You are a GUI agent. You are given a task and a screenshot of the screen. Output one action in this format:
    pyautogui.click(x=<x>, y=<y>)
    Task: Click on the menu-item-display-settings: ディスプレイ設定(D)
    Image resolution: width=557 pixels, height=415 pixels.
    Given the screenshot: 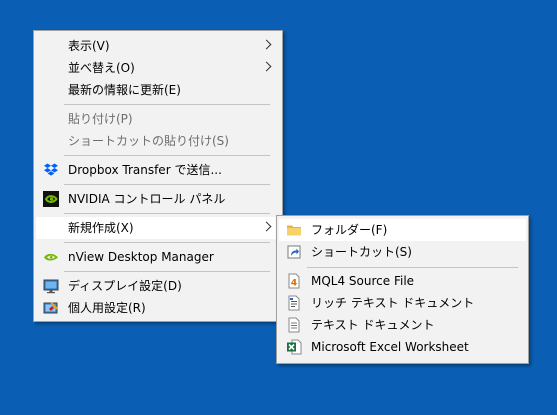 What is the action you would take?
    pyautogui.click(x=158, y=286)
    